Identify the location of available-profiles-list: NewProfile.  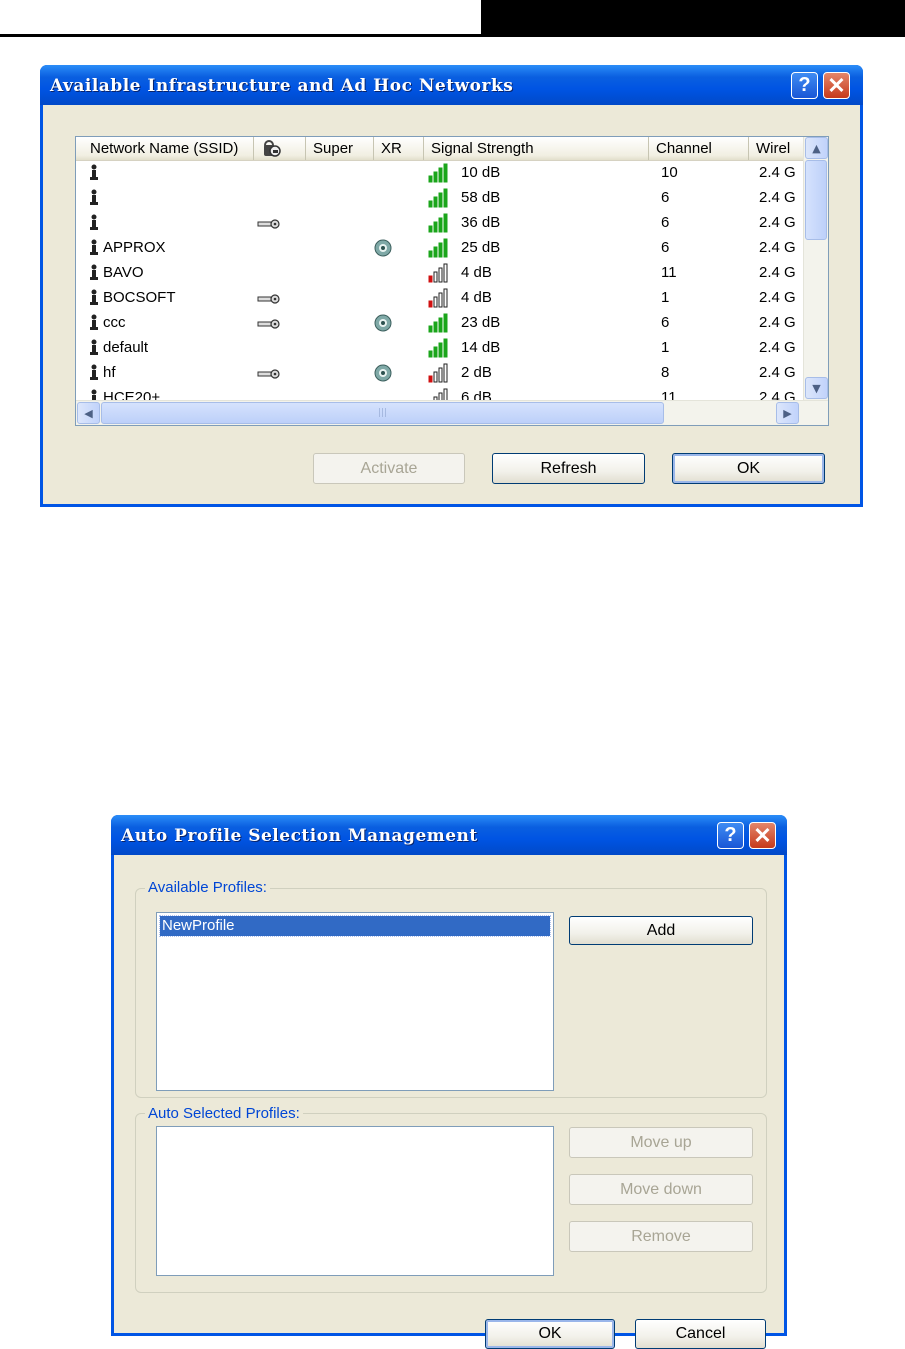
(355, 1001).